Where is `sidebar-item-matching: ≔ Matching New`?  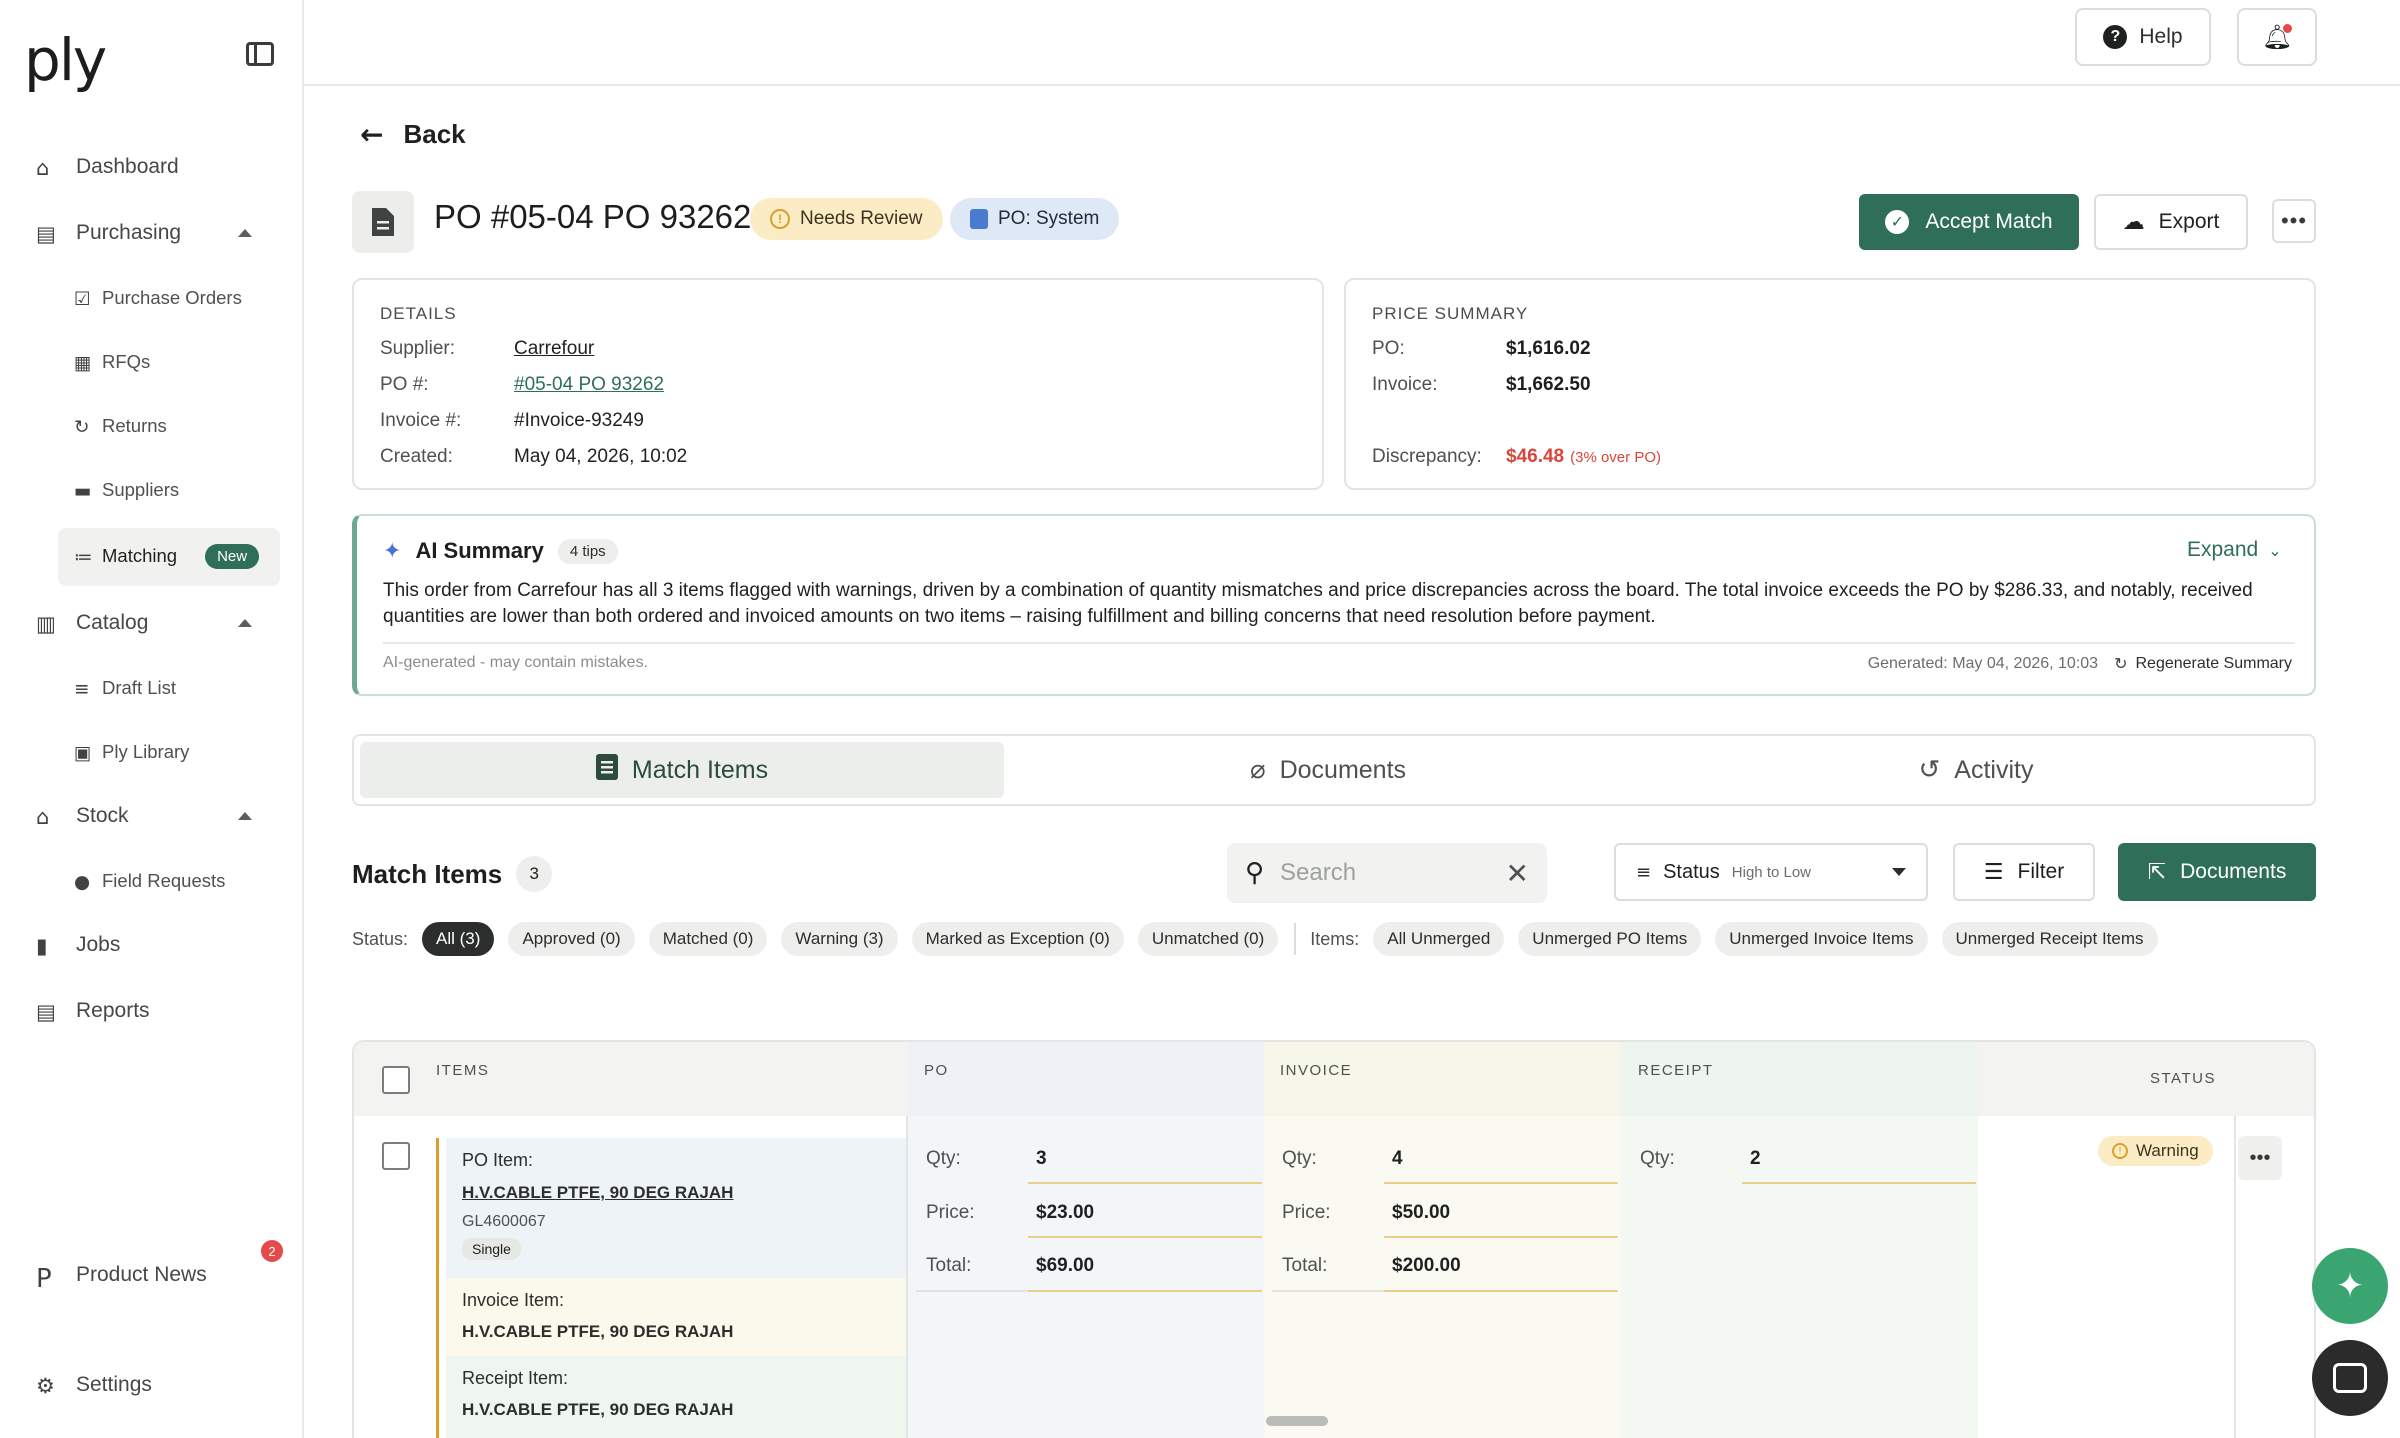 sidebar-item-matching: ≔ Matching New is located at coordinates (167, 556).